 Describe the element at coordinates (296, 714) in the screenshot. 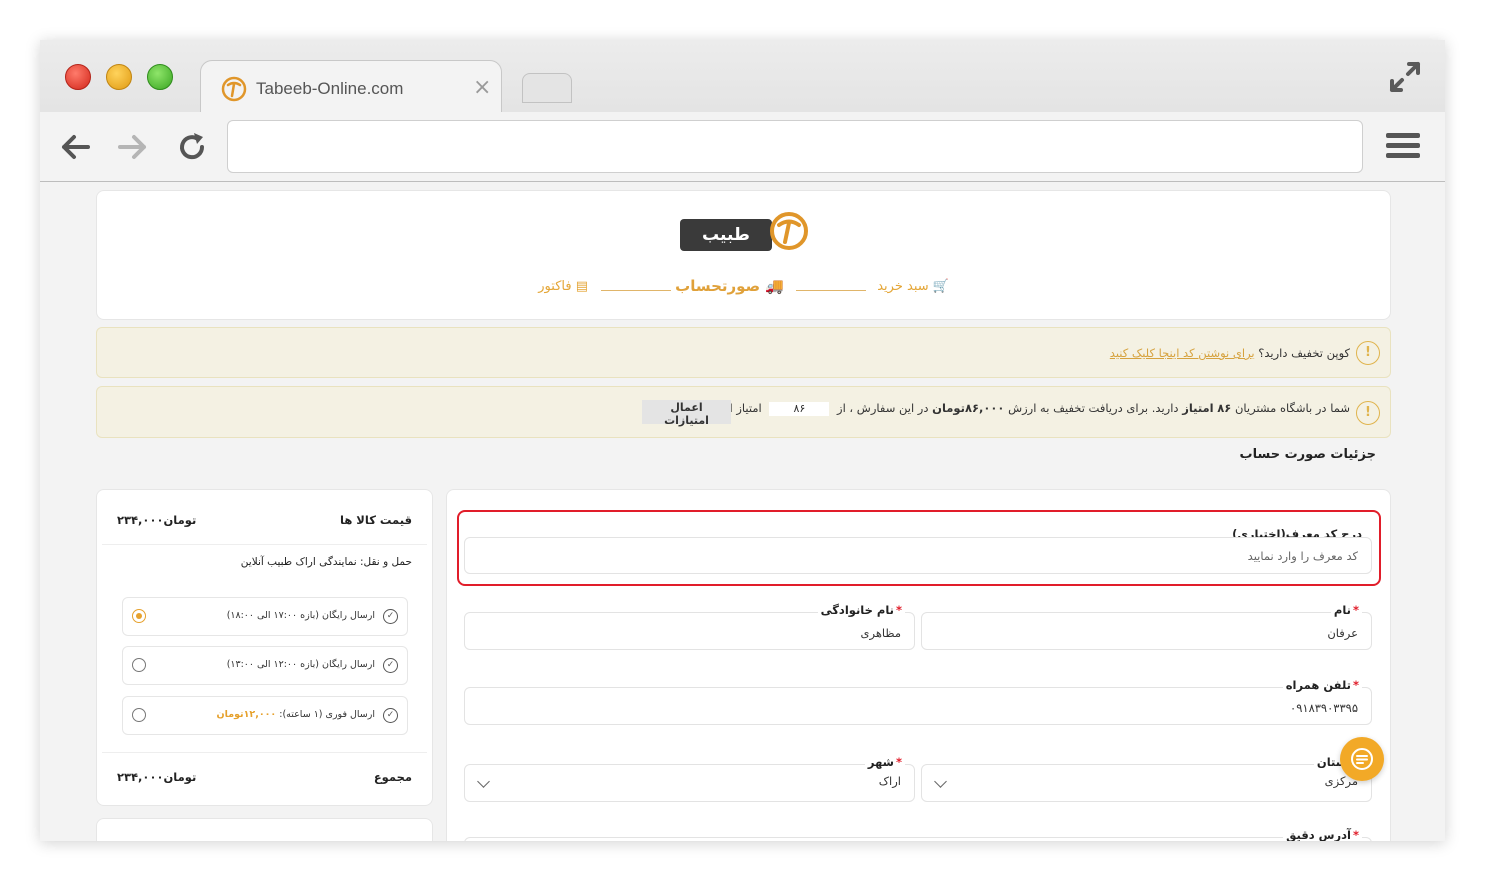

I see `shipping-option-label: ارسال فوری (۱ ساعته): ۱۲,۰۰۰تومان` at that location.